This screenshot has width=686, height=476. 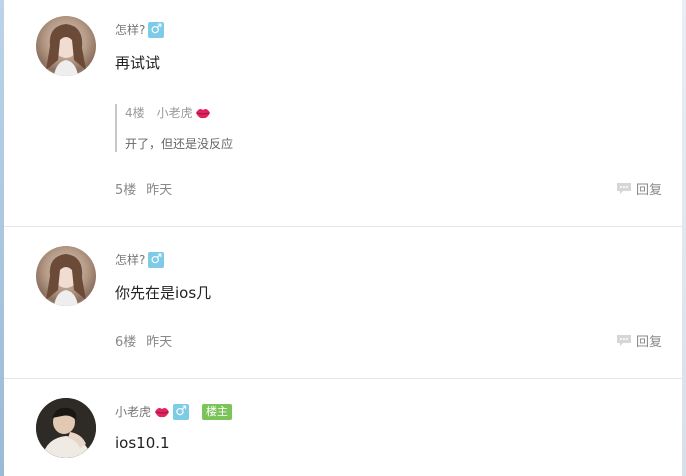 What do you see at coordinates (143, 188) in the screenshot?
I see `comment-meta: 5楼 昨天` at bounding box center [143, 188].